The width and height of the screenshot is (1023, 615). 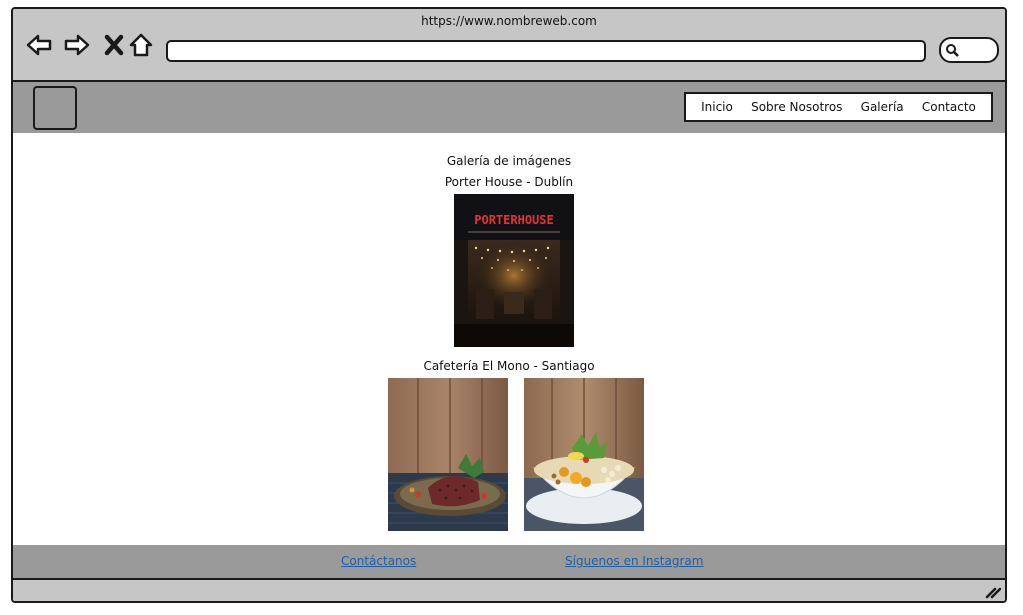 I want to click on close-icon, so click(x=115, y=45).